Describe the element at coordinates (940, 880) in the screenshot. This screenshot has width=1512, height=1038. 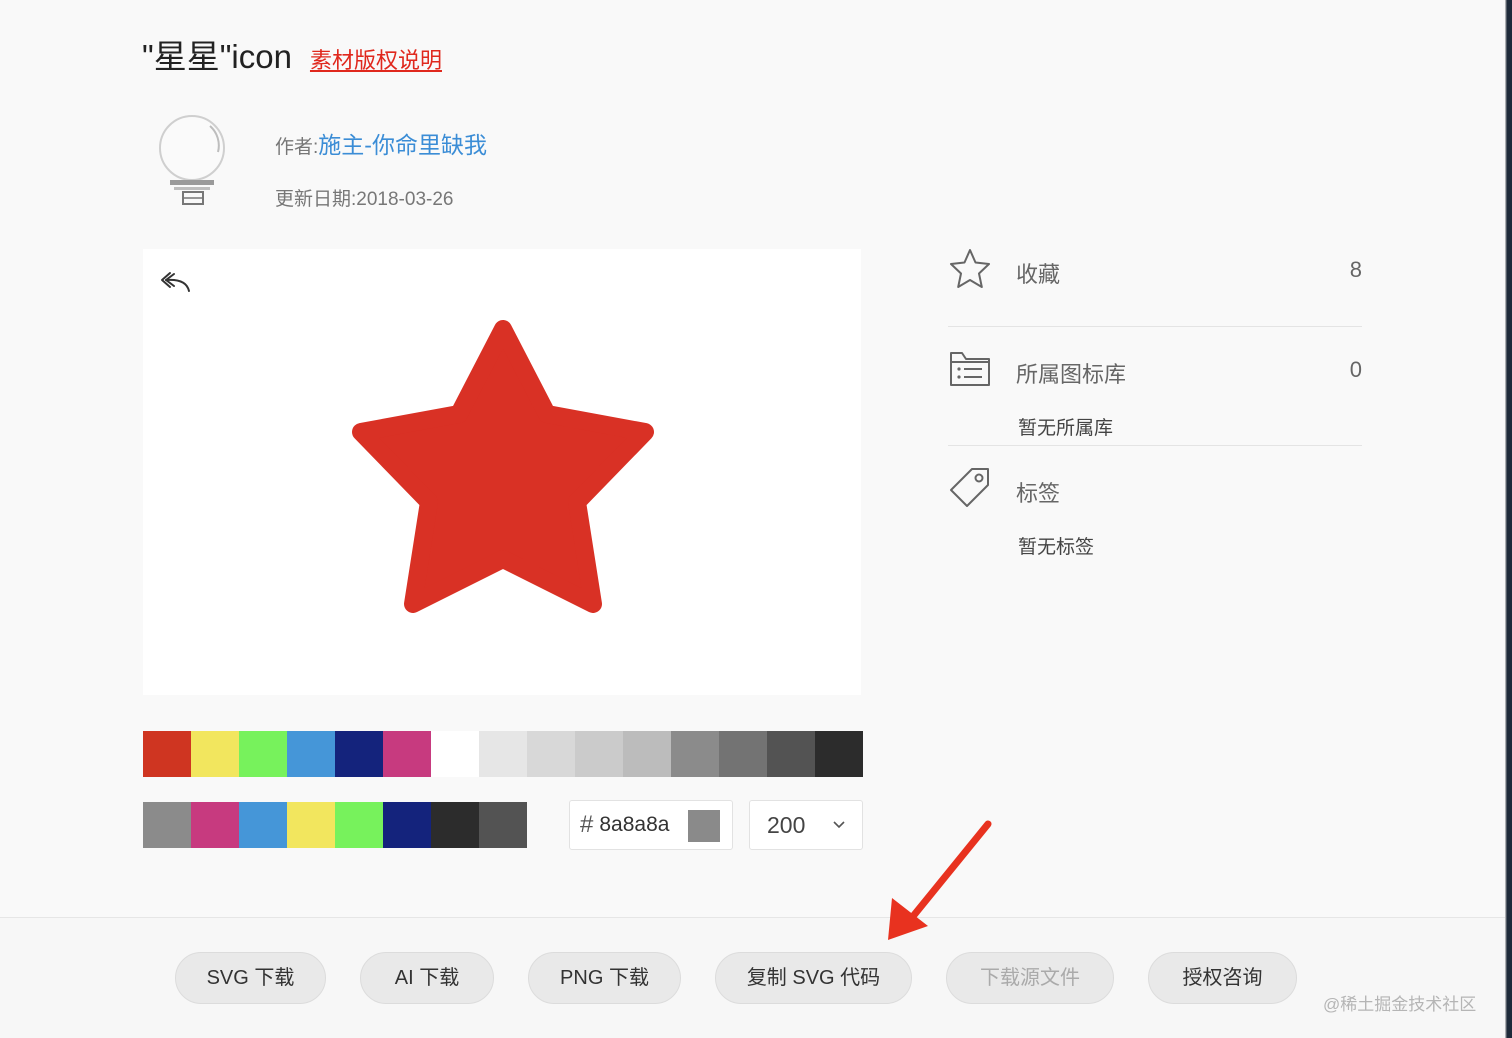
I see `annotation-arrow-icon` at that location.